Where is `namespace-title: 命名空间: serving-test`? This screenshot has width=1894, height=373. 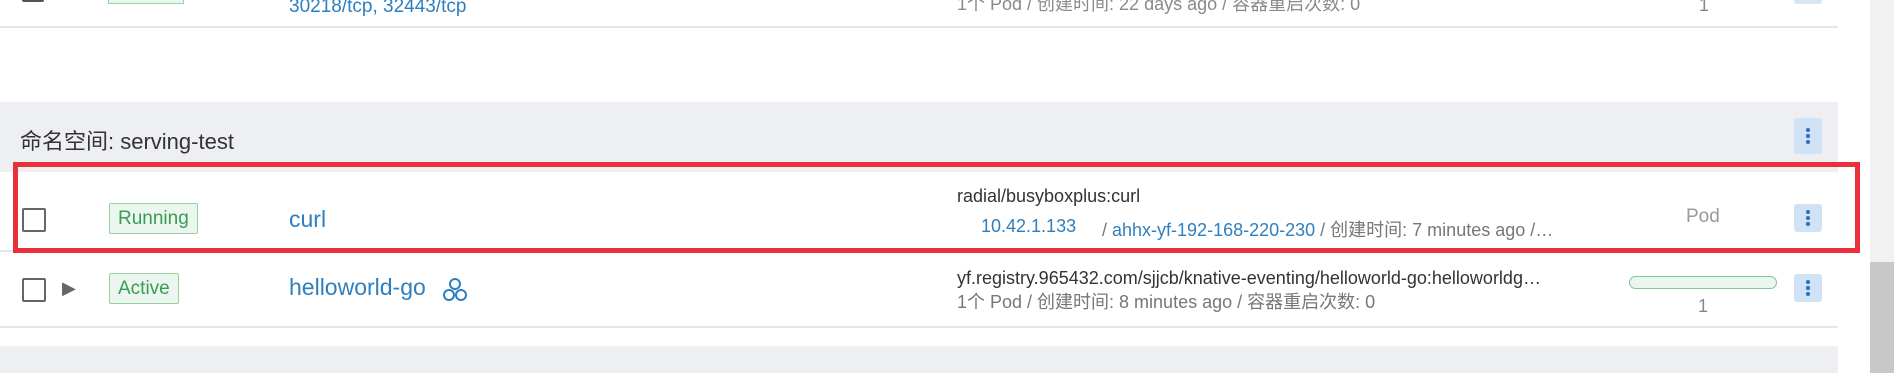 namespace-title: 命名空间: serving-test is located at coordinates (127, 141).